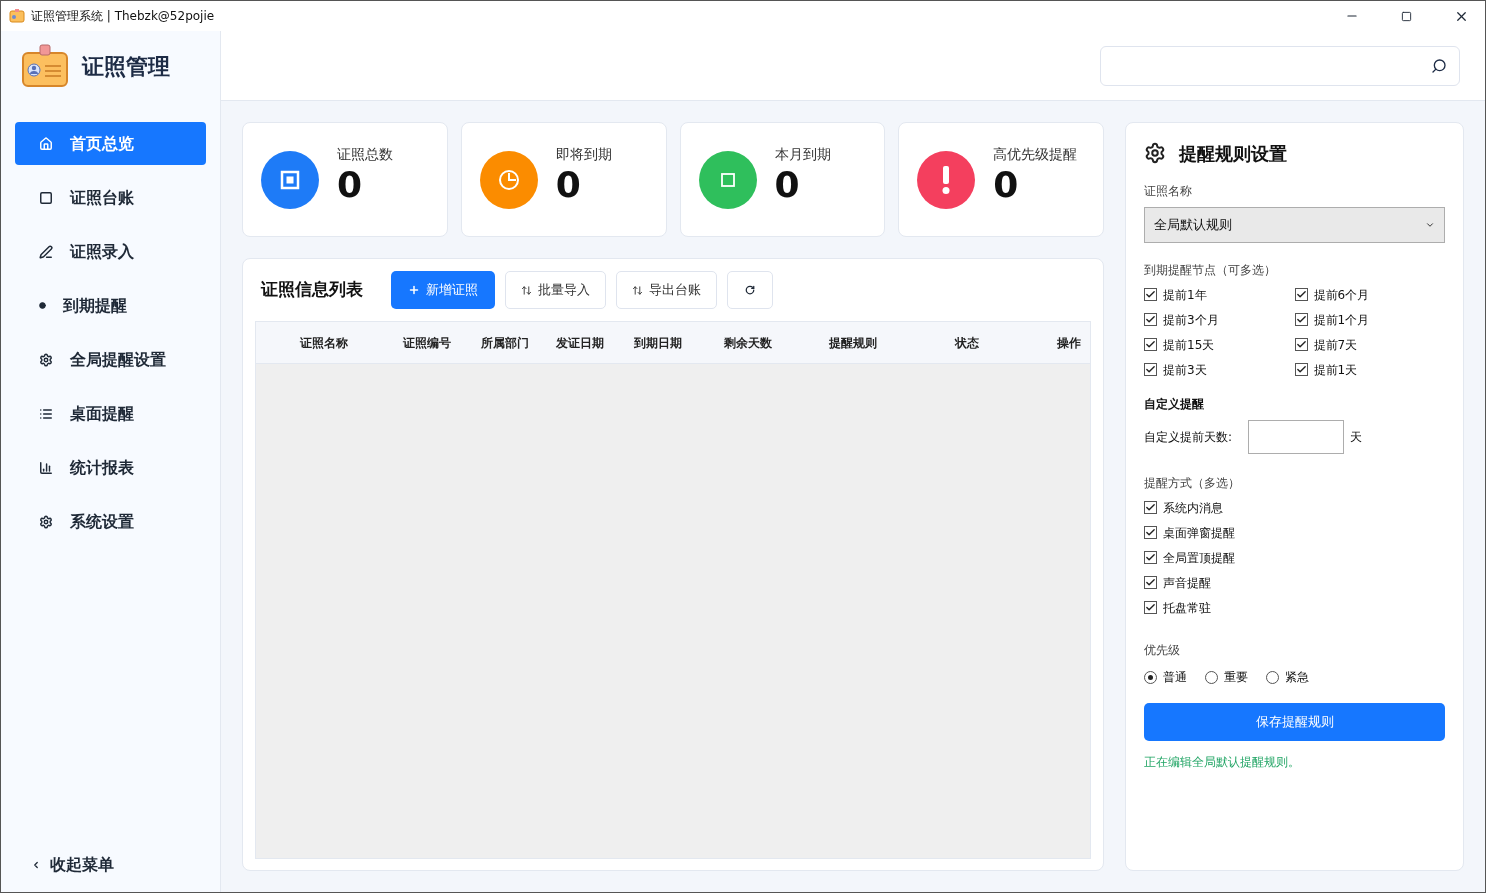 The width and height of the screenshot is (1486, 893). What do you see at coordinates (1430, 225) in the screenshot?
I see `chevron-down-icon` at bounding box center [1430, 225].